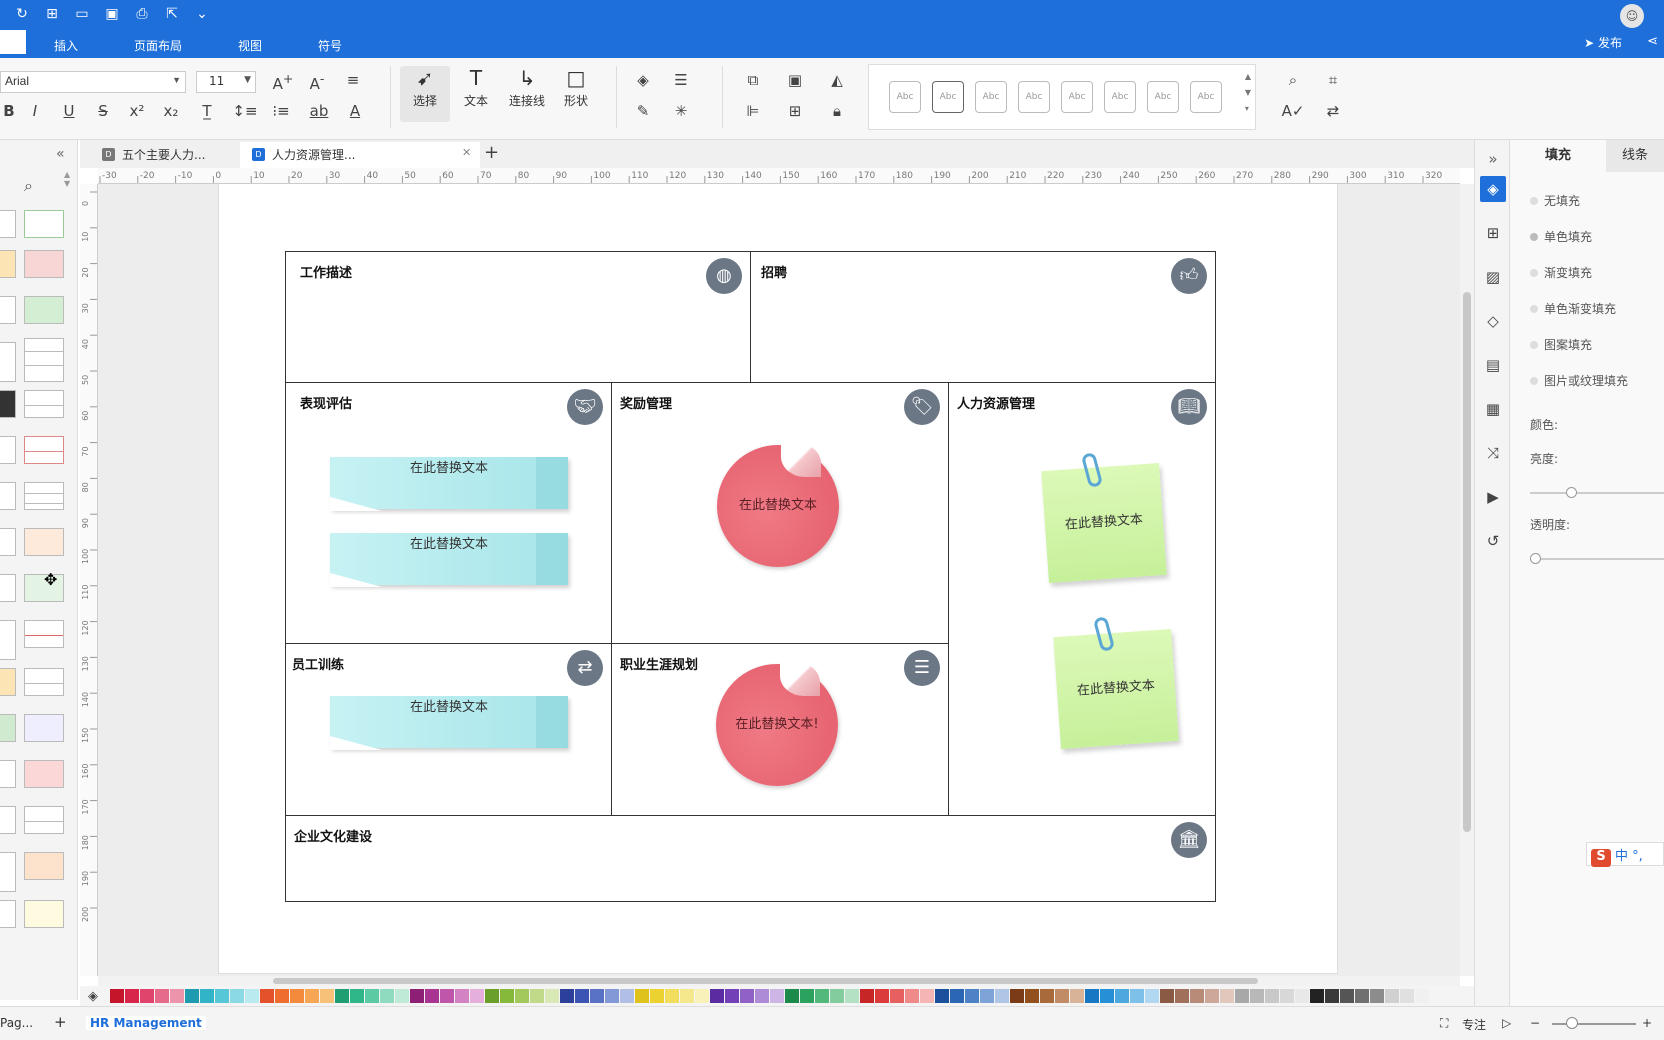 The height and width of the screenshot is (1040, 1664). I want to click on zoom-slider-knob, so click(1572, 1023).